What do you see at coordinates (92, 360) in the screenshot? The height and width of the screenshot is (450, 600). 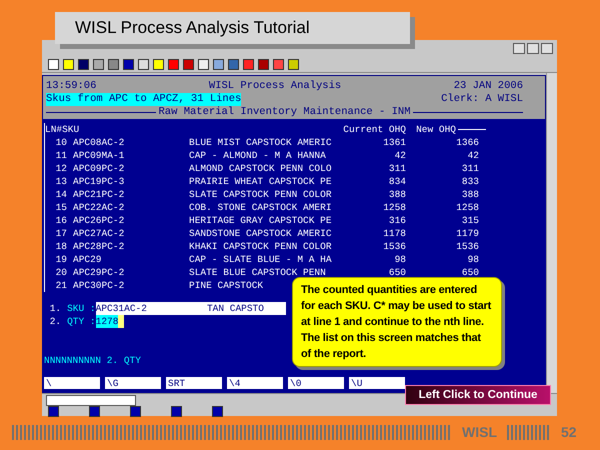 I see `prompt-text: NNNNNNNNNN 2. QTY` at bounding box center [92, 360].